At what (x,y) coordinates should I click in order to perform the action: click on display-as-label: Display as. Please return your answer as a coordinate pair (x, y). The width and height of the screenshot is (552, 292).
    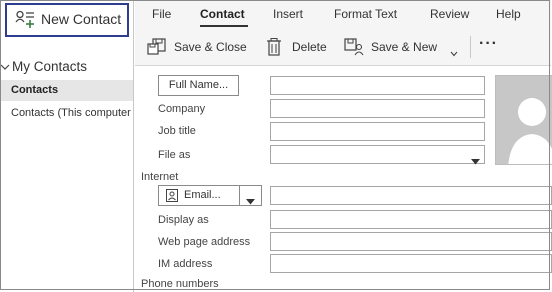
    Looking at the image, I should click on (183, 220).